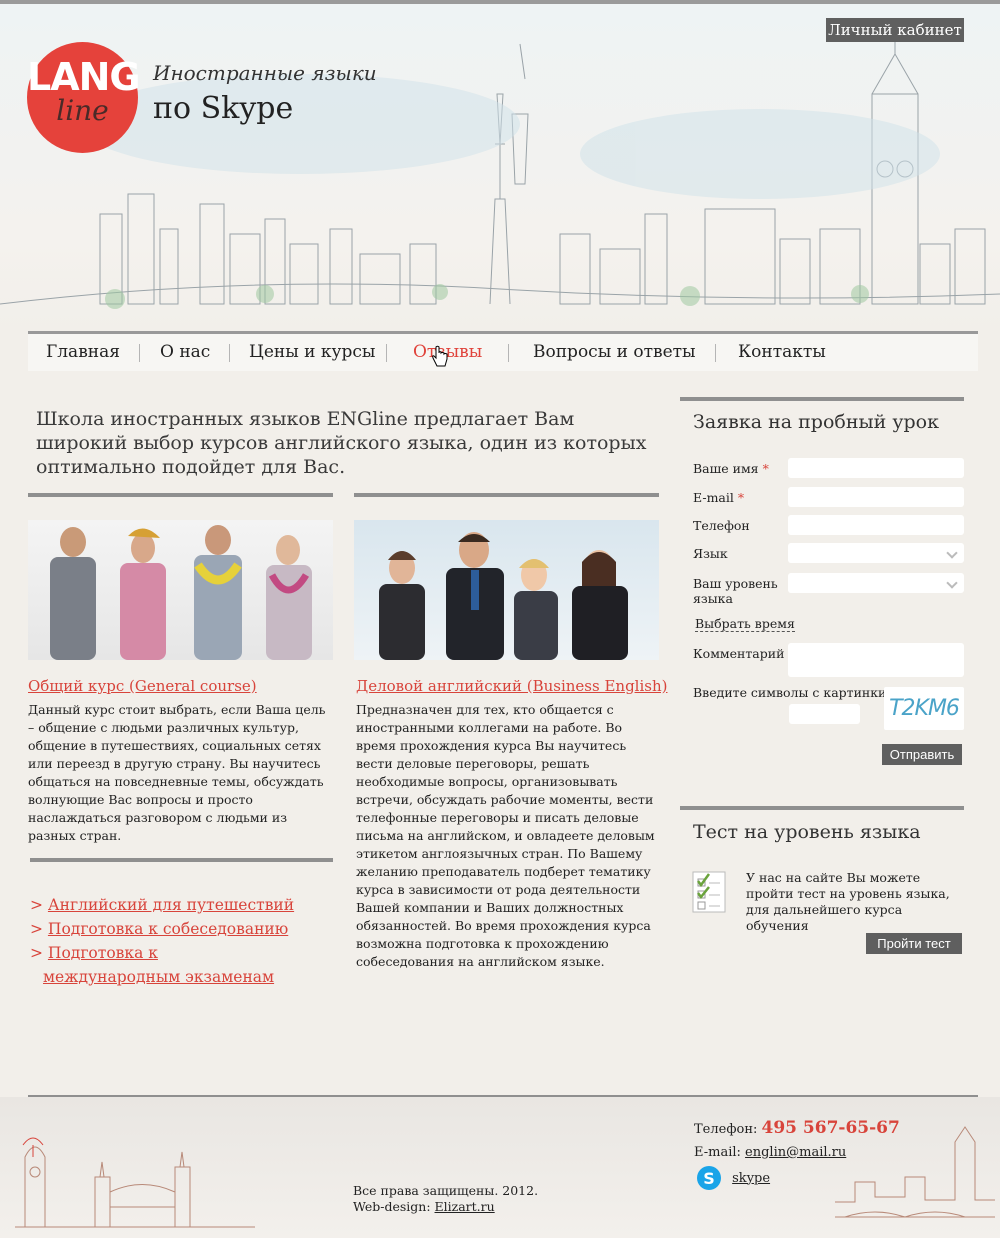 This screenshot has height=1238, width=1000. I want to click on exam-prep-link: Подготовка к международным экзаменам, so click(158, 965).